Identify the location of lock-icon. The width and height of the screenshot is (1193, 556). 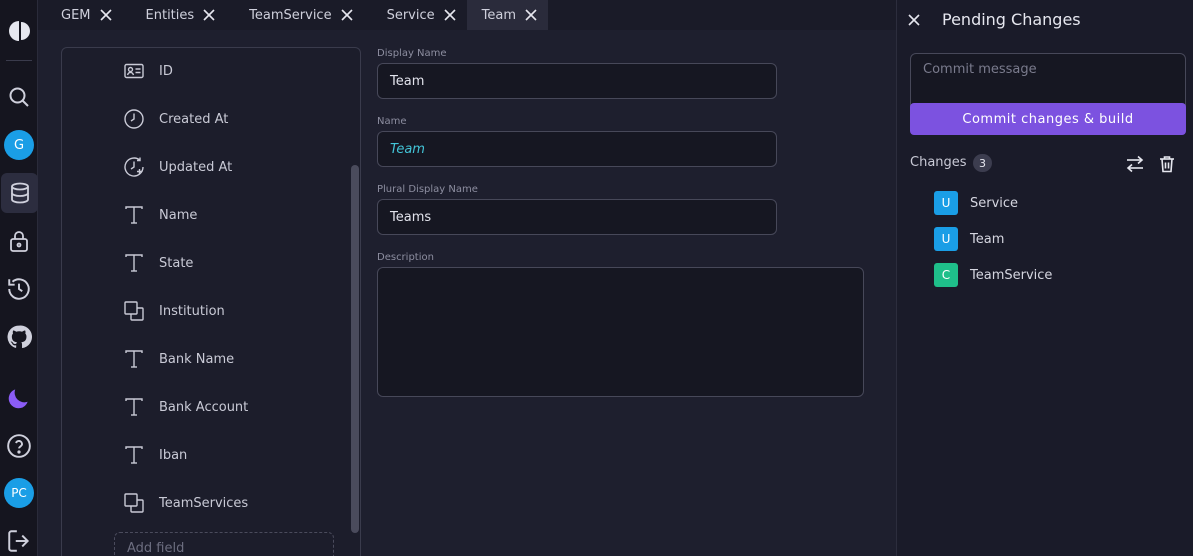
(19, 241).